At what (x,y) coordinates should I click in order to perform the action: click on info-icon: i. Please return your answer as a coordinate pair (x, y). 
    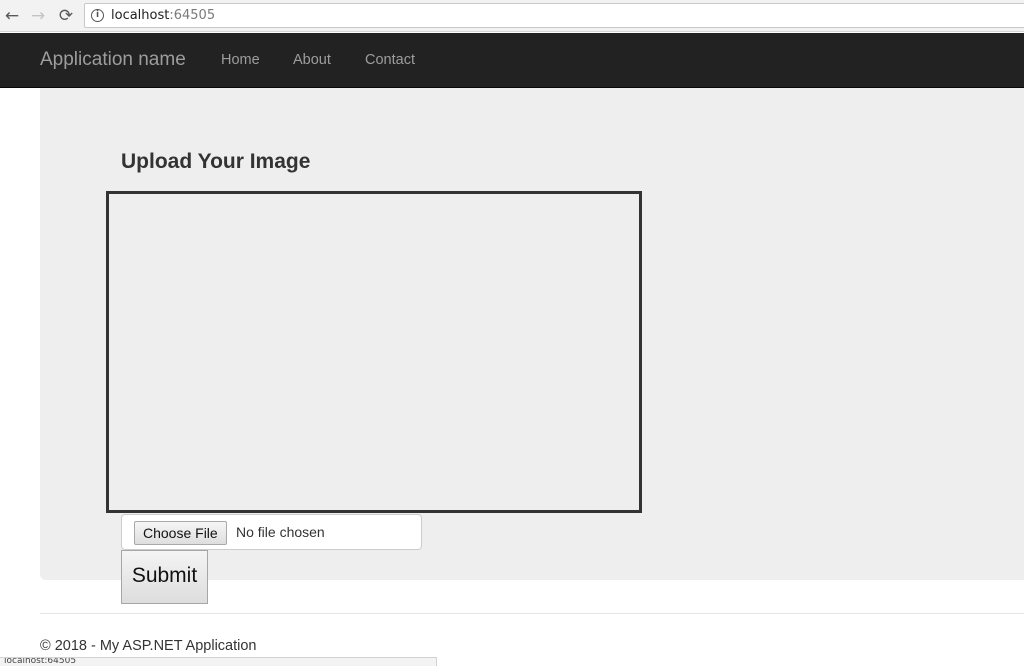
    Looking at the image, I should click on (97, 15).